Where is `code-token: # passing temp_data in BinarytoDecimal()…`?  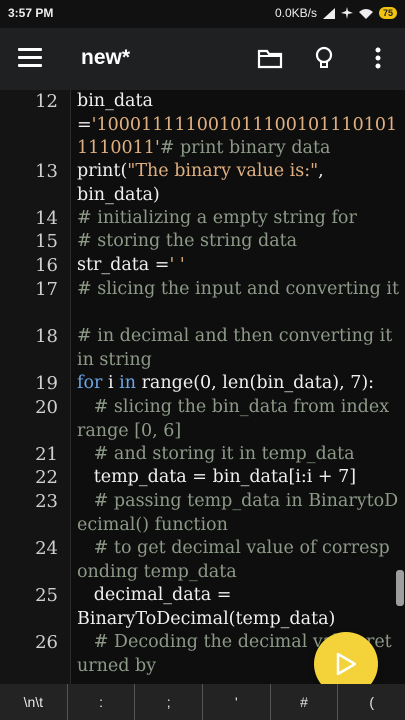
code-token: # passing temp_data in BinarytoDecimal()… is located at coordinates (238, 513).